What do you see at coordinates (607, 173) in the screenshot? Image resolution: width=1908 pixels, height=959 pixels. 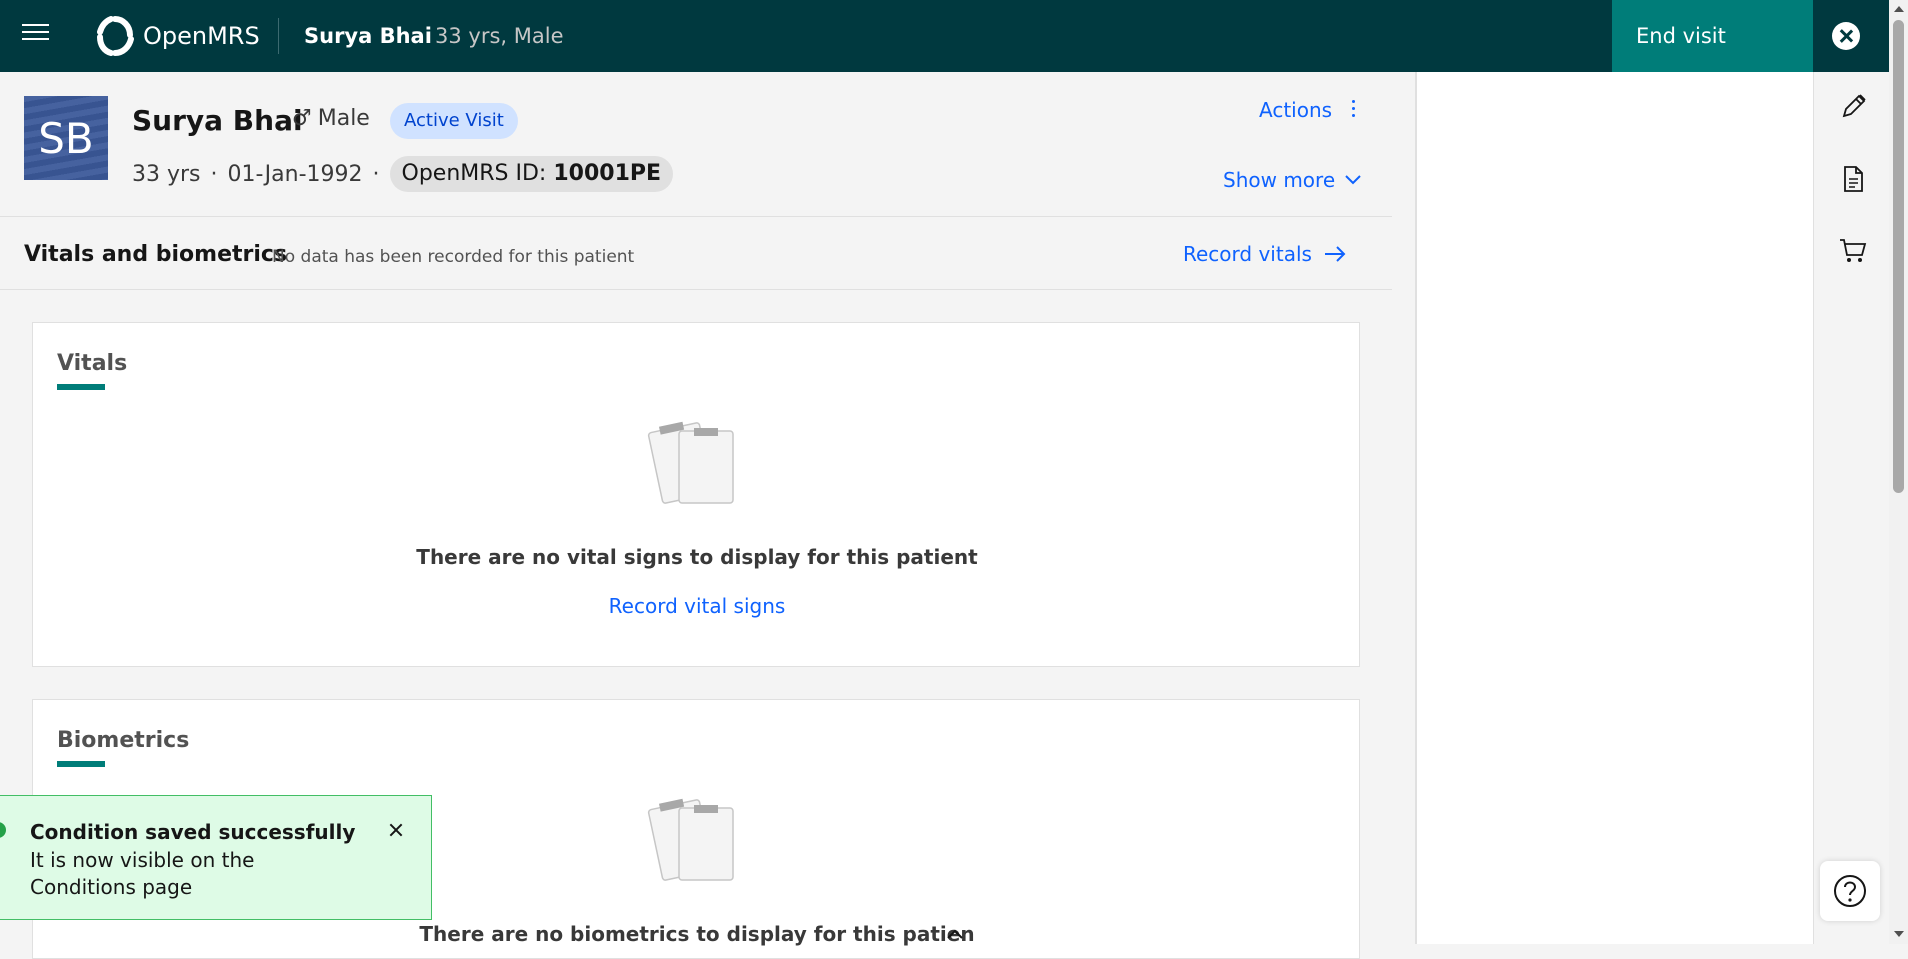 I see `id-value: 10001PE` at bounding box center [607, 173].